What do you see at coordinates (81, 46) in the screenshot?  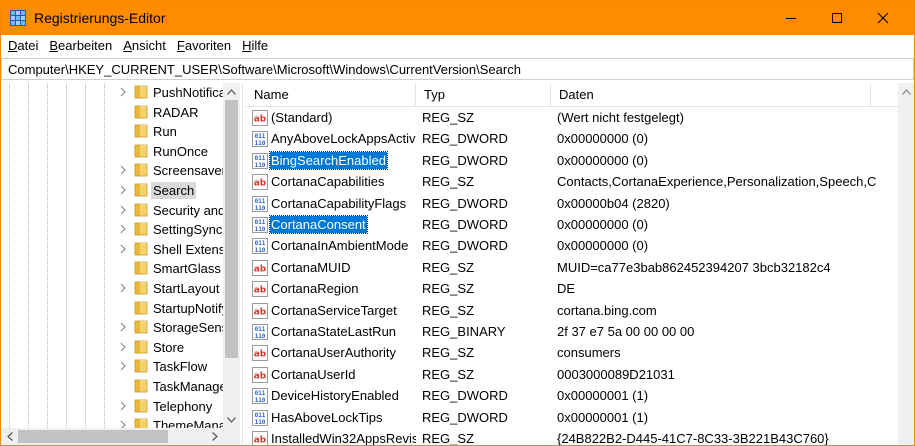 I see `menu-bearbeiten: Bearbeiten` at bounding box center [81, 46].